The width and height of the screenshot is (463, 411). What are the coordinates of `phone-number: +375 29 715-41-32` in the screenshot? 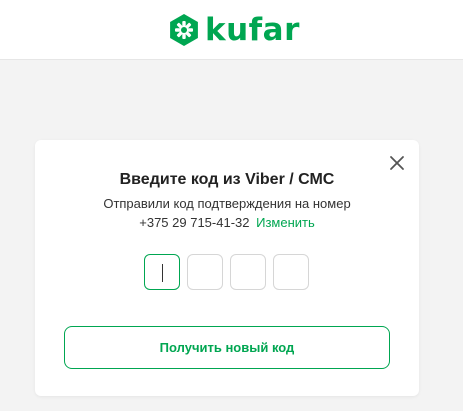 It's located at (194, 222).